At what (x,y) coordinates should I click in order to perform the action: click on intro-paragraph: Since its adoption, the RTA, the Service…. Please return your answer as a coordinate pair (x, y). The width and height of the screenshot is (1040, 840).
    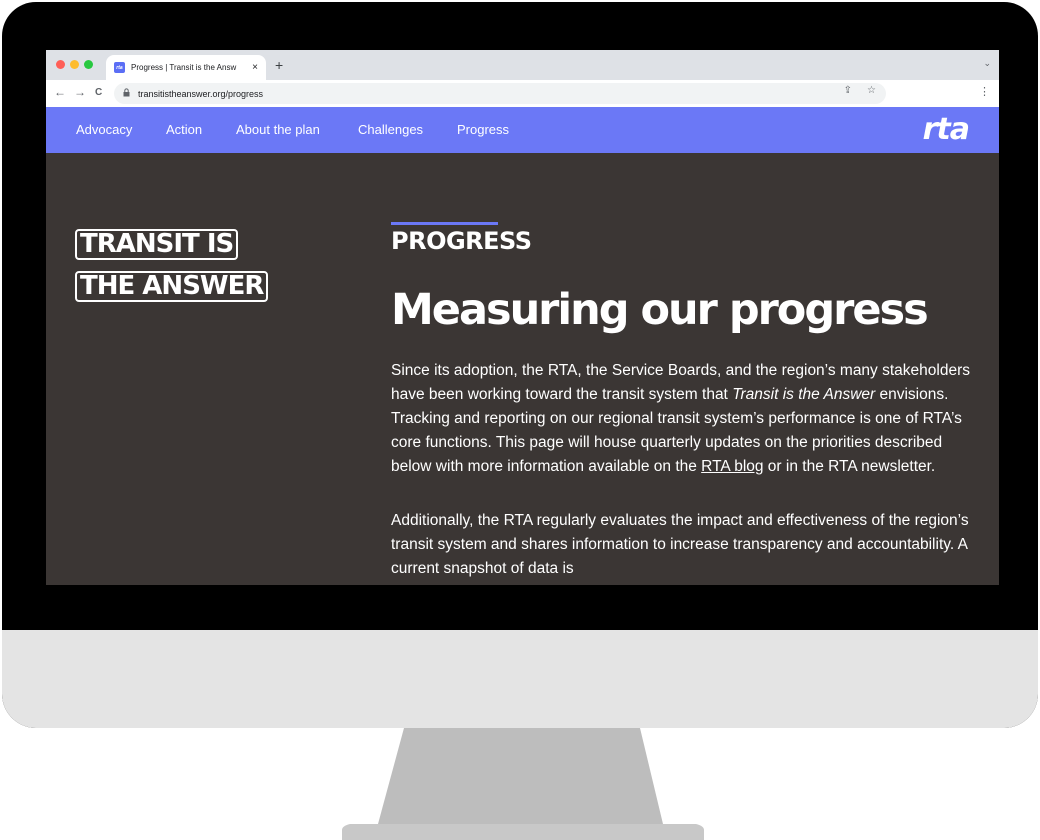
    Looking at the image, I should click on (680, 418).